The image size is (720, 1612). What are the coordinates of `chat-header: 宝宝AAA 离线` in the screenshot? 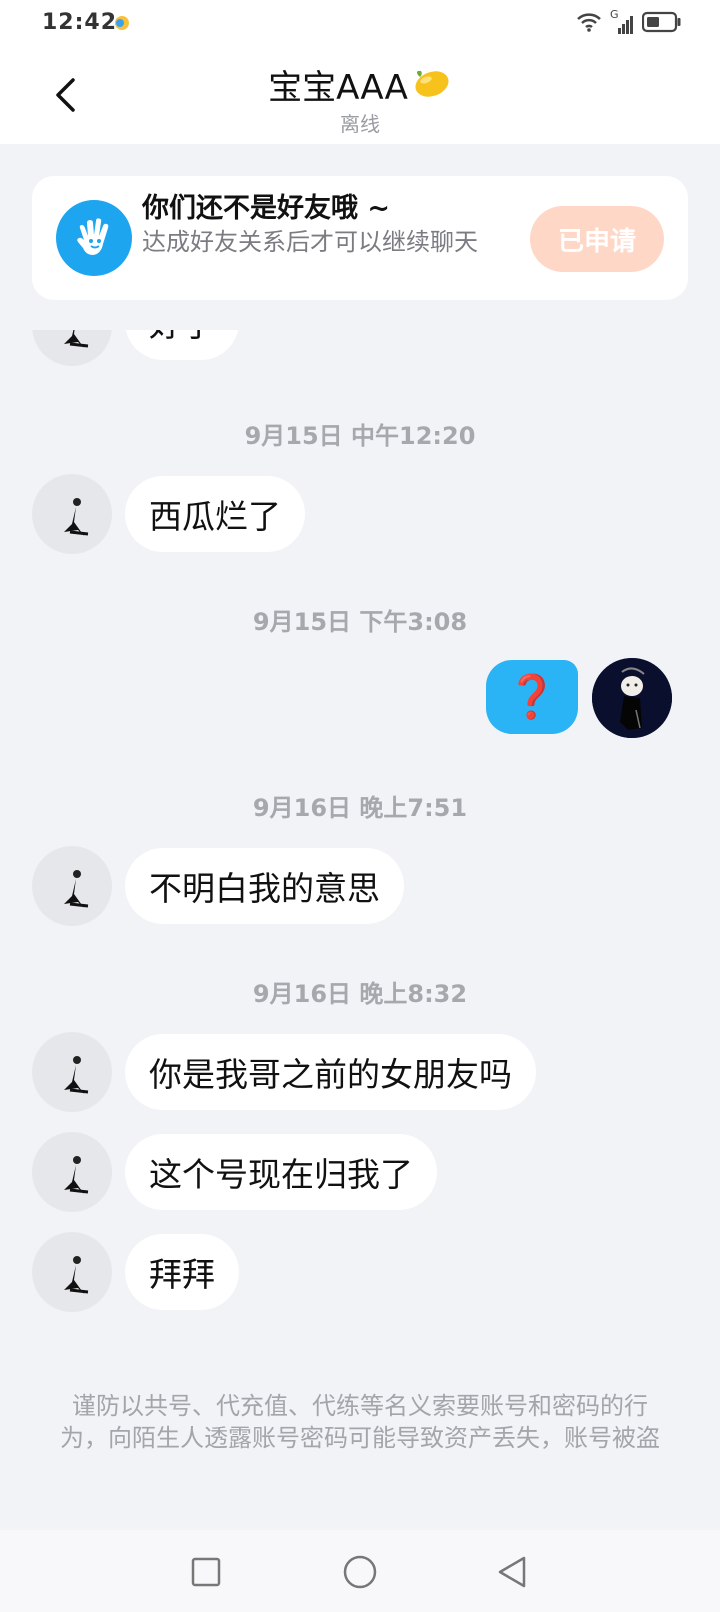 It's located at (360, 96).